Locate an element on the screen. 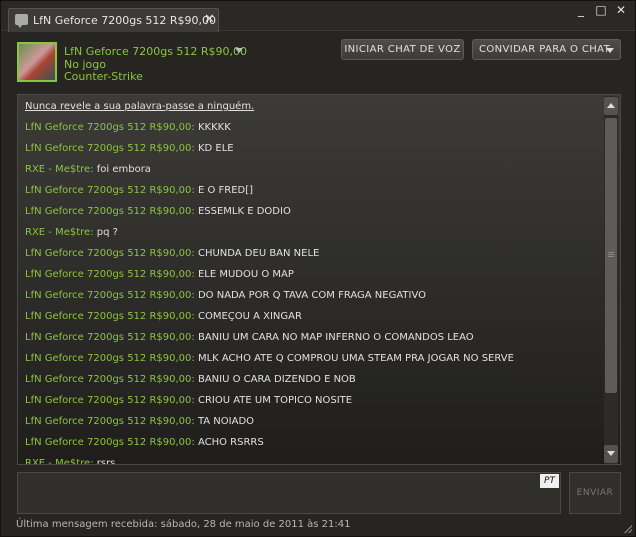  message-text: COMEÇOU A XINGAR is located at coordinates (248, 316).